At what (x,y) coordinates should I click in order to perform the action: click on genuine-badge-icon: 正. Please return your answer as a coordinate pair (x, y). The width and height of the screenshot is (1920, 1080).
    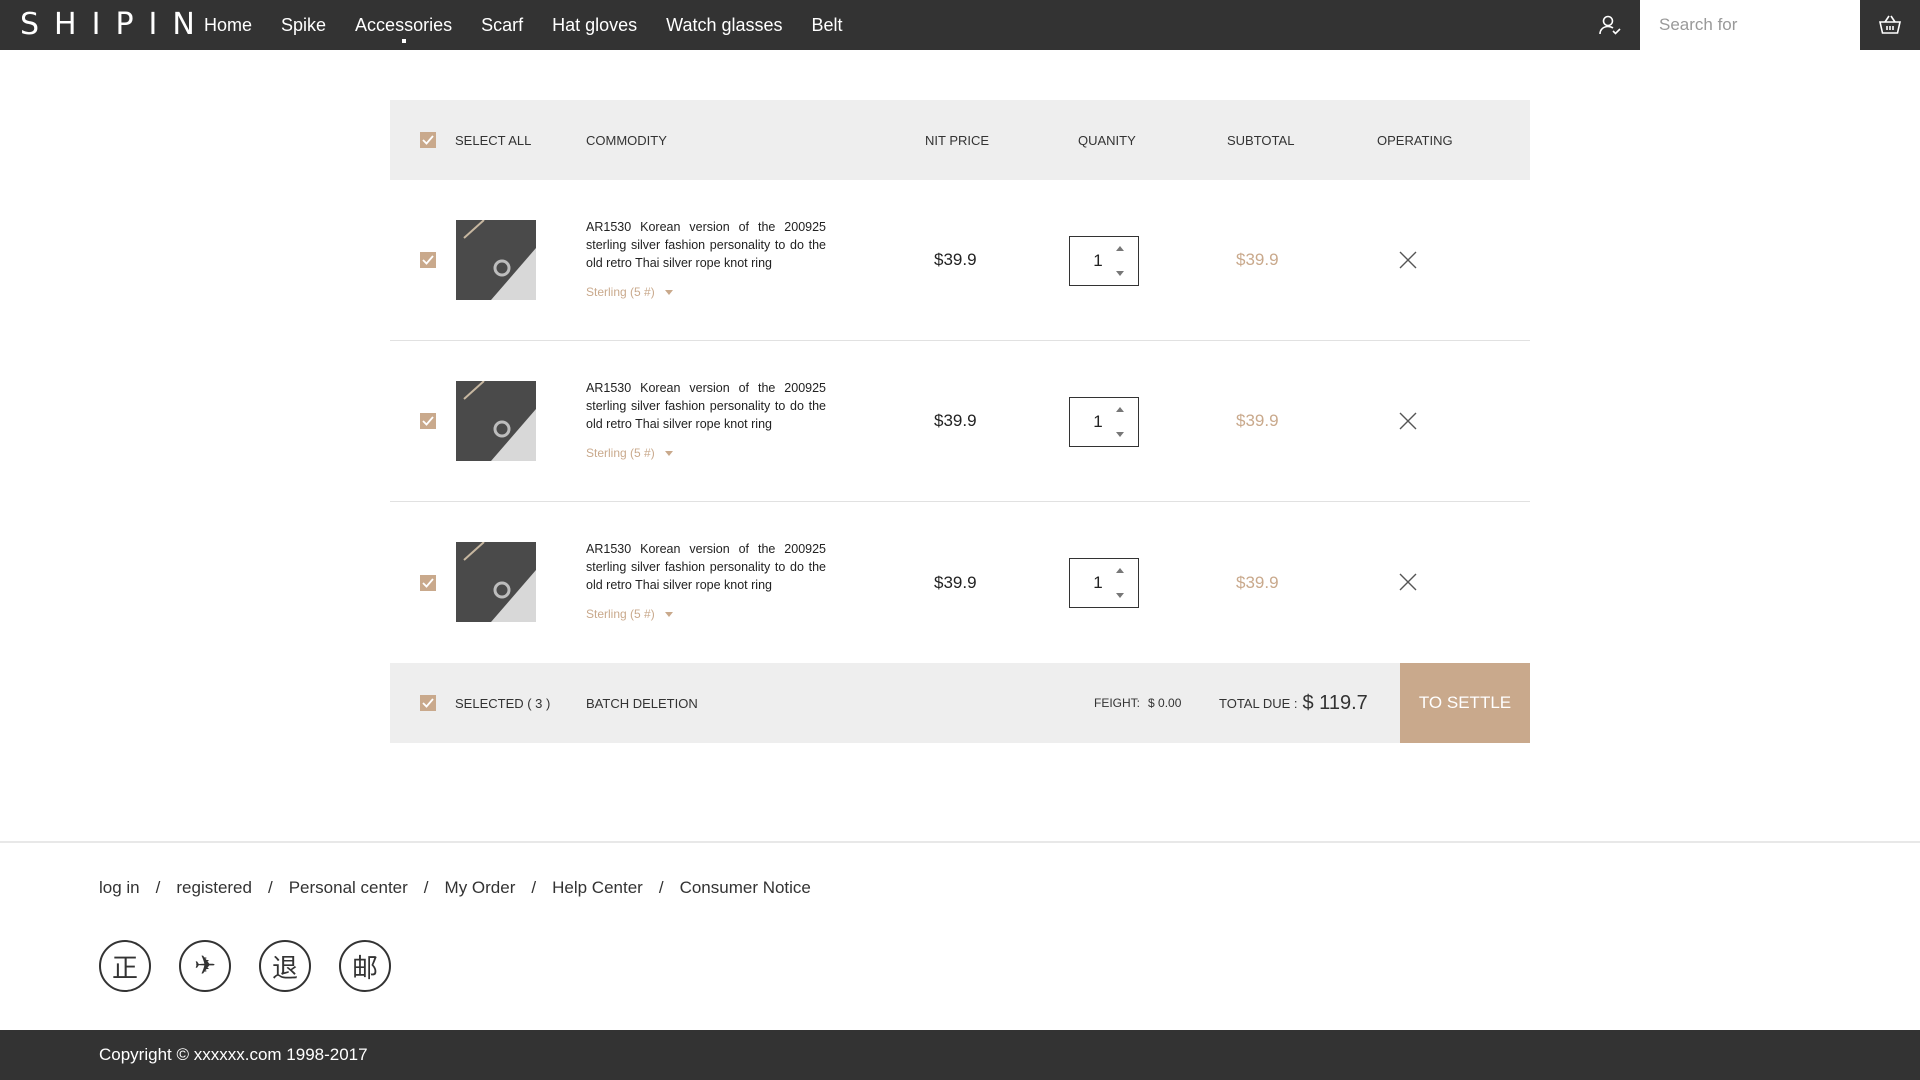
    Looking at the image, I should click on (125, 966).